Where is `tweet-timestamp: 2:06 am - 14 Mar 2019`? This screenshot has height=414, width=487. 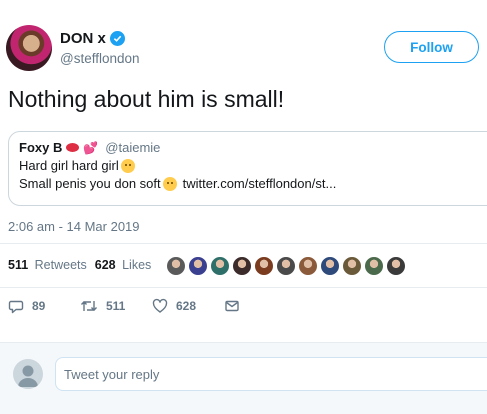 tweet-timestamp: 2:06 am - 14 Mar 2019 is located at coordinates (74, 226).